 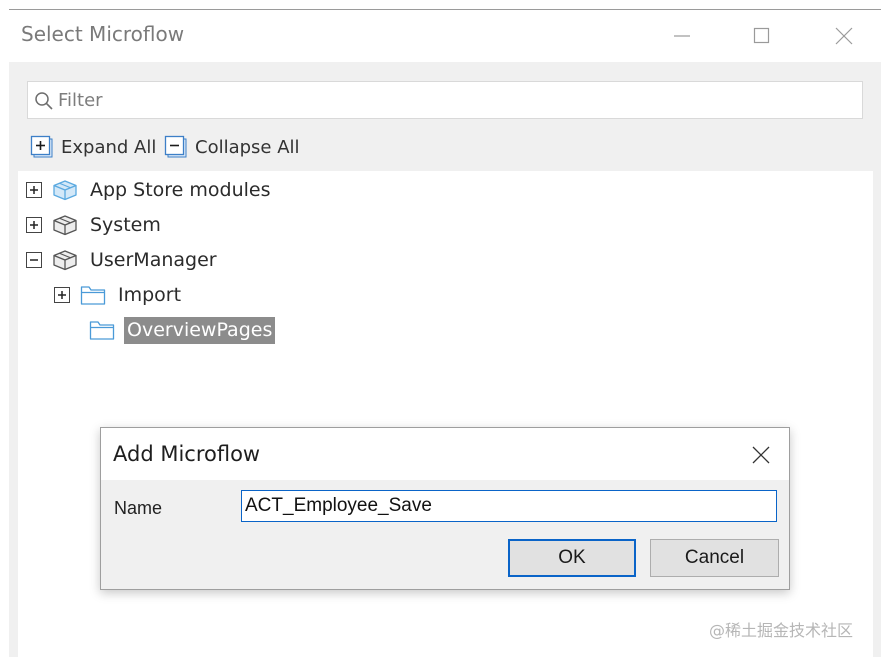 I want to click on tree-item-app-store-modules: App Store modules, so click(x=148, y=190).